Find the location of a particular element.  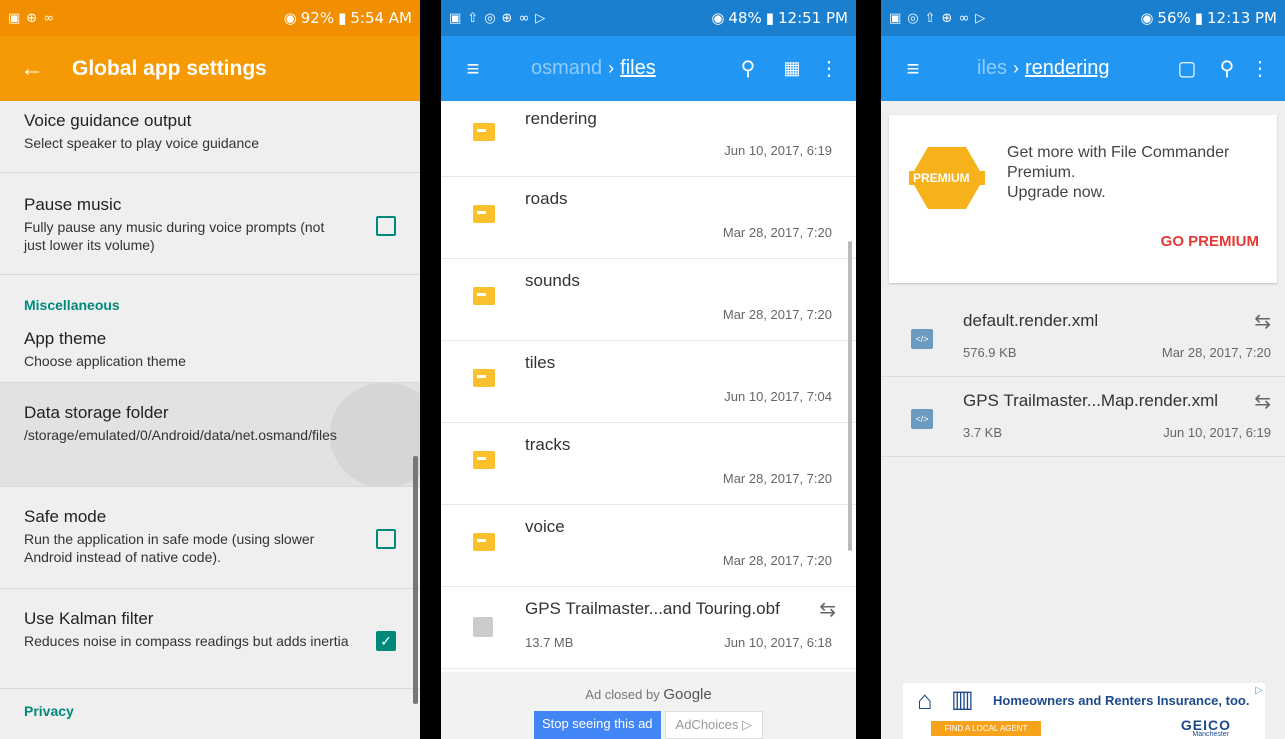

file-size: 13.7 MB is located at coordinates (549, 642).